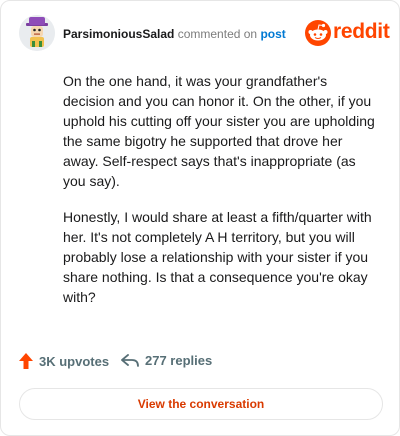 The height and width of the screenshot is (436, 400). What do you see at coordinates (201, 404) in the screenshot?
I see `view-conversation-button: View the conversation` at bounding box center [201, 404].